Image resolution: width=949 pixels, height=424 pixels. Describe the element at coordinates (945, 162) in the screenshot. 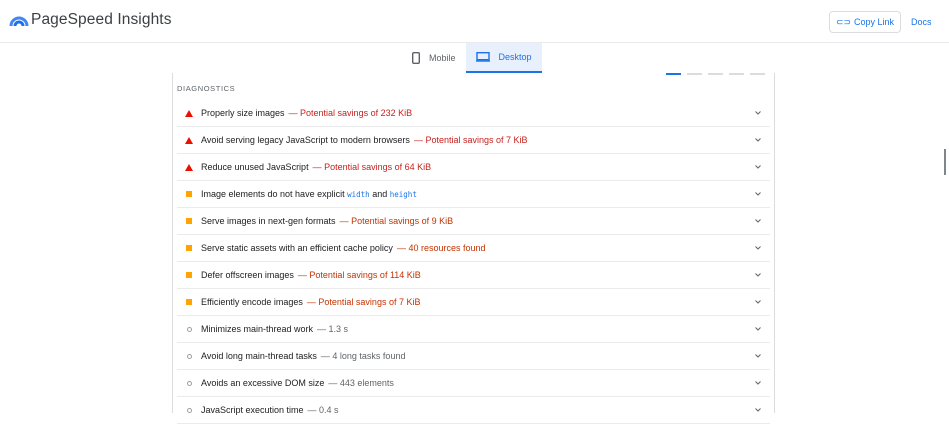

I see `scrollbar-thumb` at that location.